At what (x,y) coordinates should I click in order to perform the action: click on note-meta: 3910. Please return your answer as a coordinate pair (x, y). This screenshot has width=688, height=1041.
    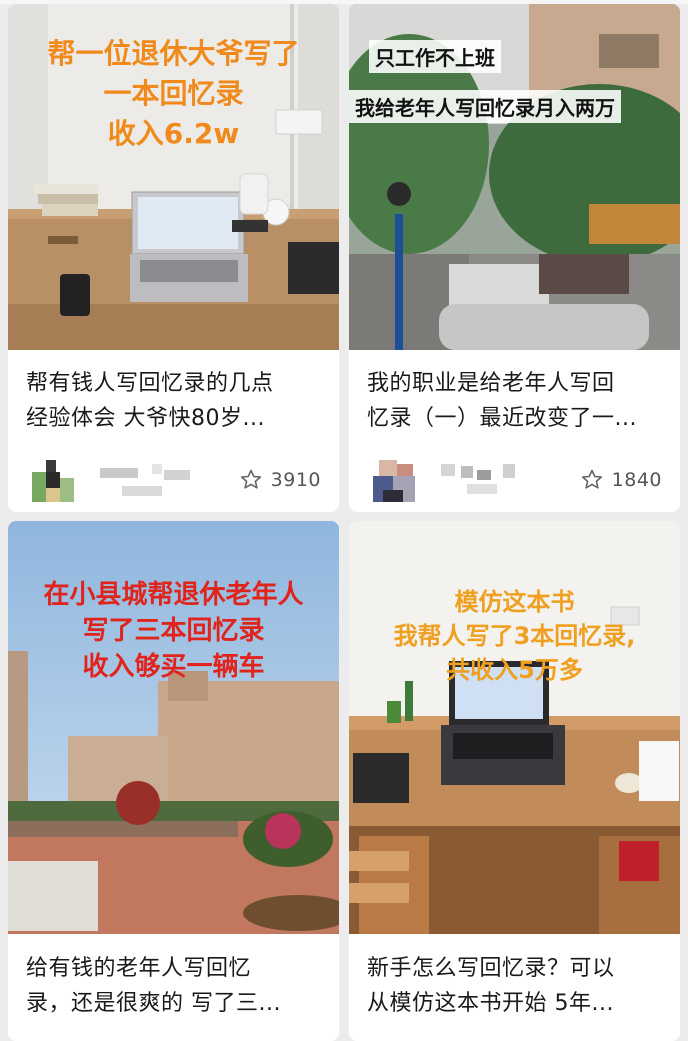
    Looking at the image, I should click on (176, 481).